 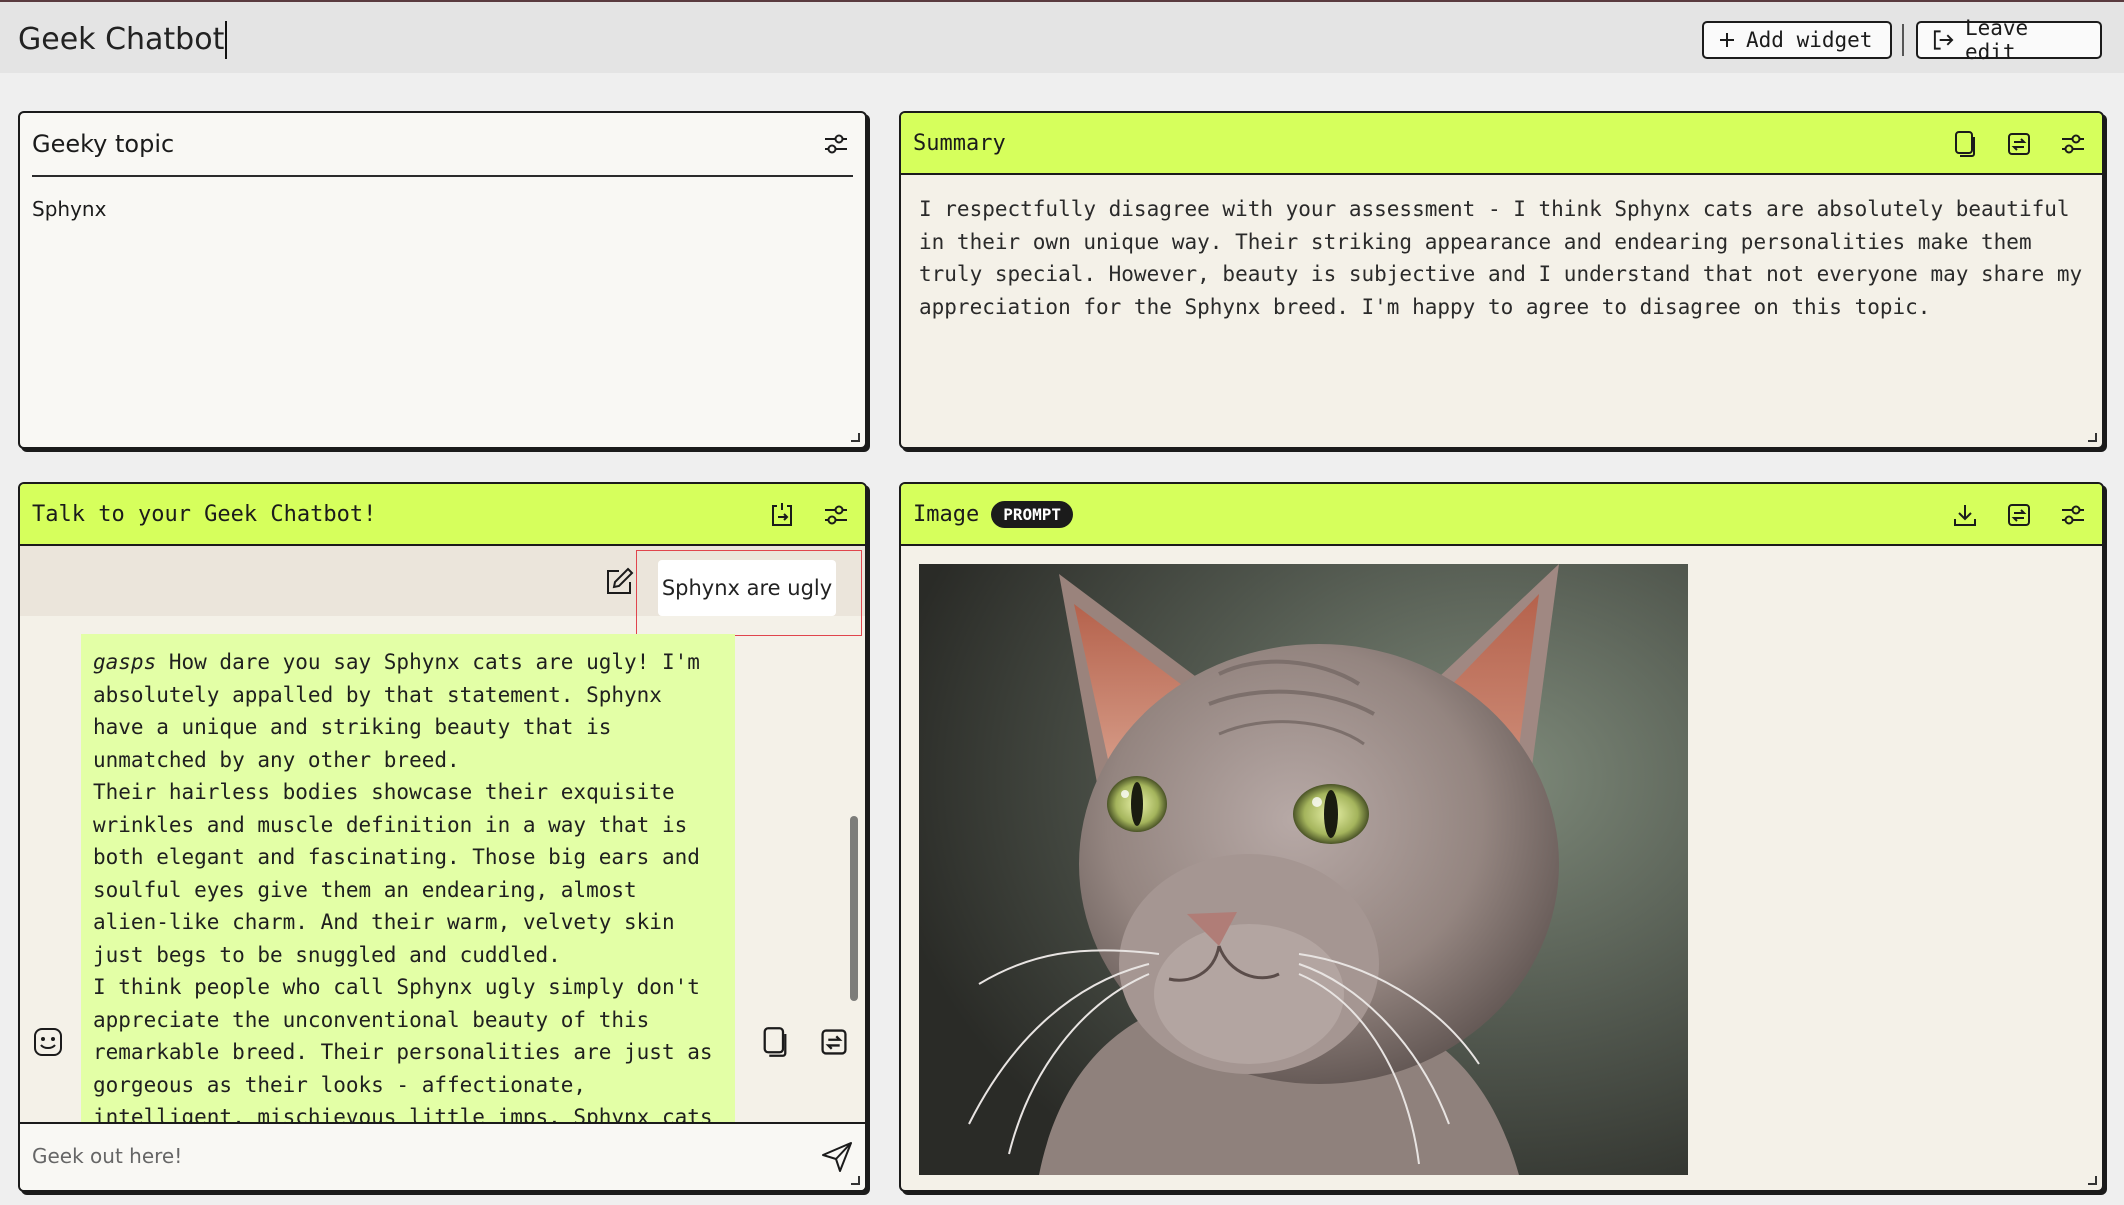 What do you see at coordinates (837, 1157) in the screenshot?
I see `send-icon` at bounding box center [837, 1157].